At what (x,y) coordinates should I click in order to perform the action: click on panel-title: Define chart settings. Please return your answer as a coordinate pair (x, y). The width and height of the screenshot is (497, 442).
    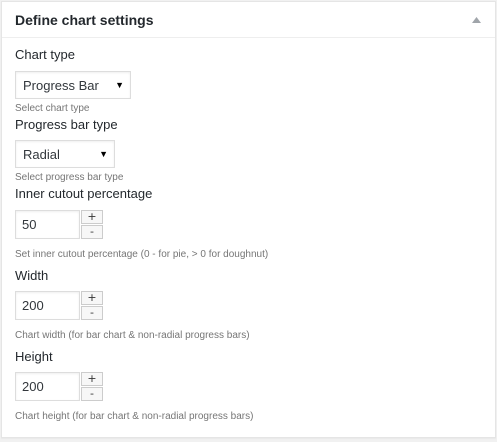
    Looking at the image, I should click on (84, 19).